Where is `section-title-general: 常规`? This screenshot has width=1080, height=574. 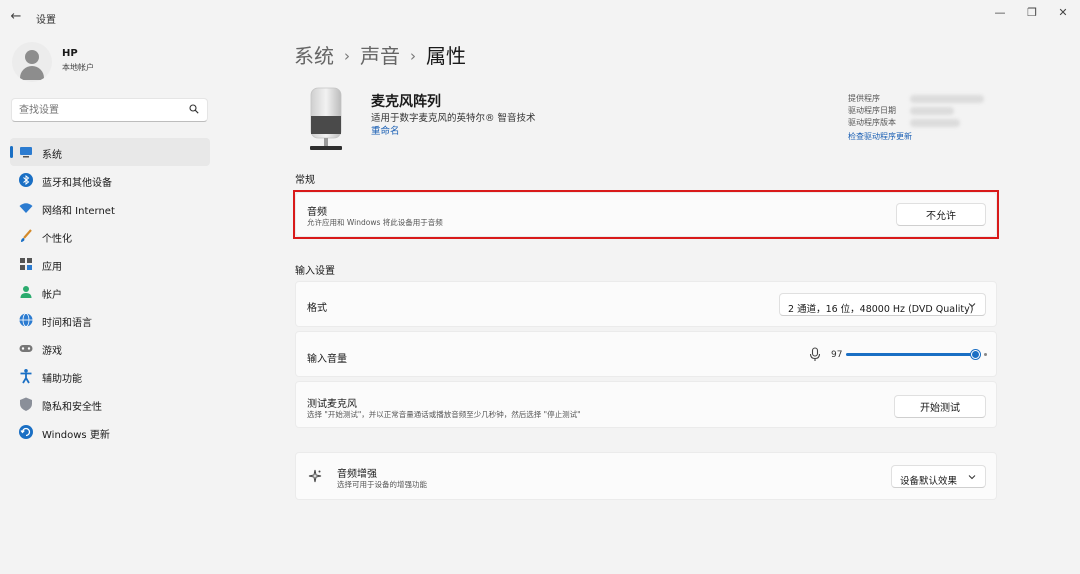 section-title-general: 常规 is located at coordinates (305, 180).